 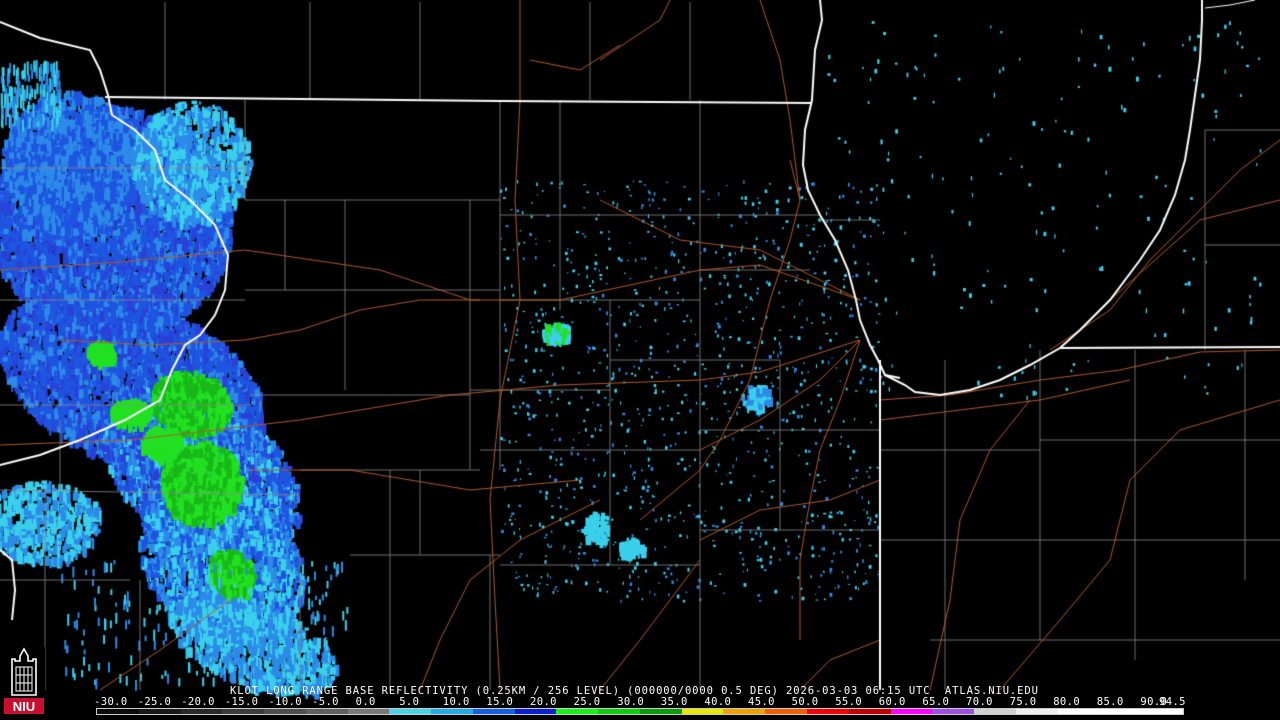 I want to click on colorbar-tick-label: 65.0, so click(x=936, y=702).